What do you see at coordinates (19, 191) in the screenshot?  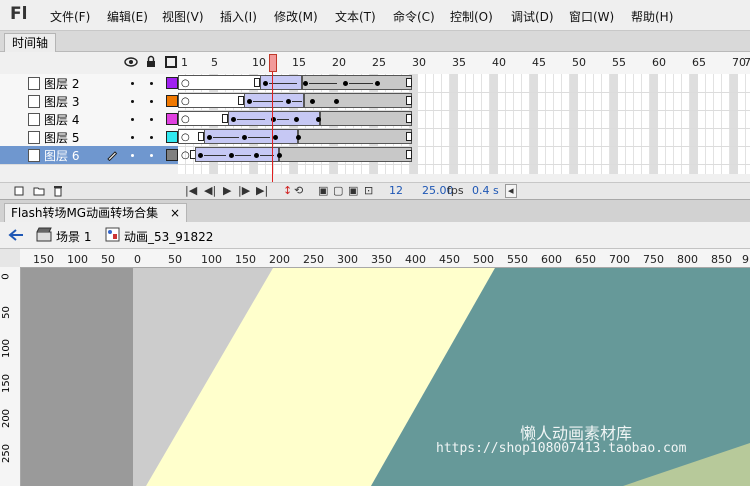 I see `new-layer-icon` at bounding box center [19, 191].